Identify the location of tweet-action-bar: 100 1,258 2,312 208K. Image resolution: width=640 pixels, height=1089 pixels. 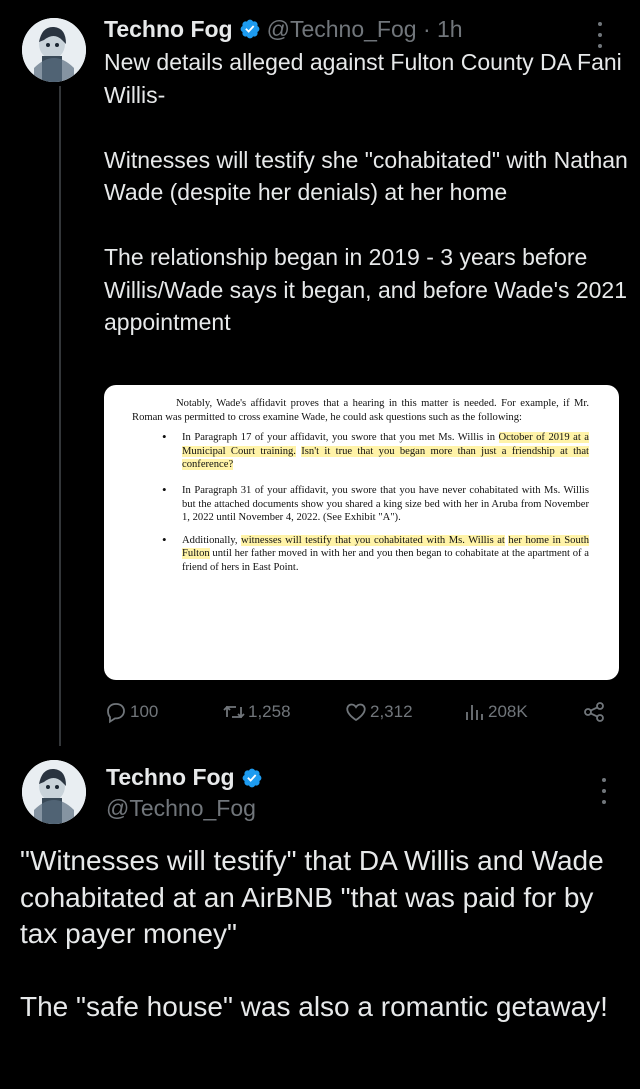
(359, 712).